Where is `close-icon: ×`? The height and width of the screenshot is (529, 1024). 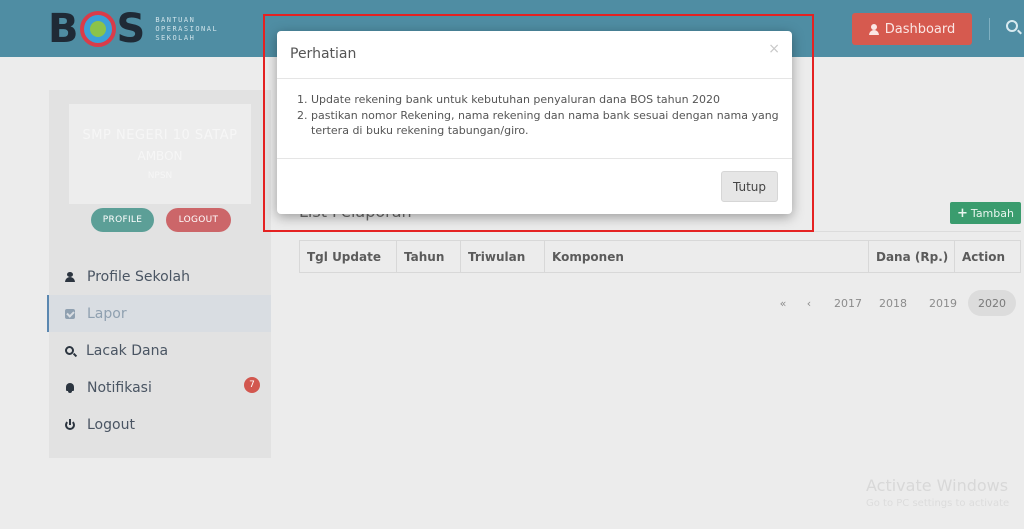 close-icon: × is located at coordinates (774, 49).